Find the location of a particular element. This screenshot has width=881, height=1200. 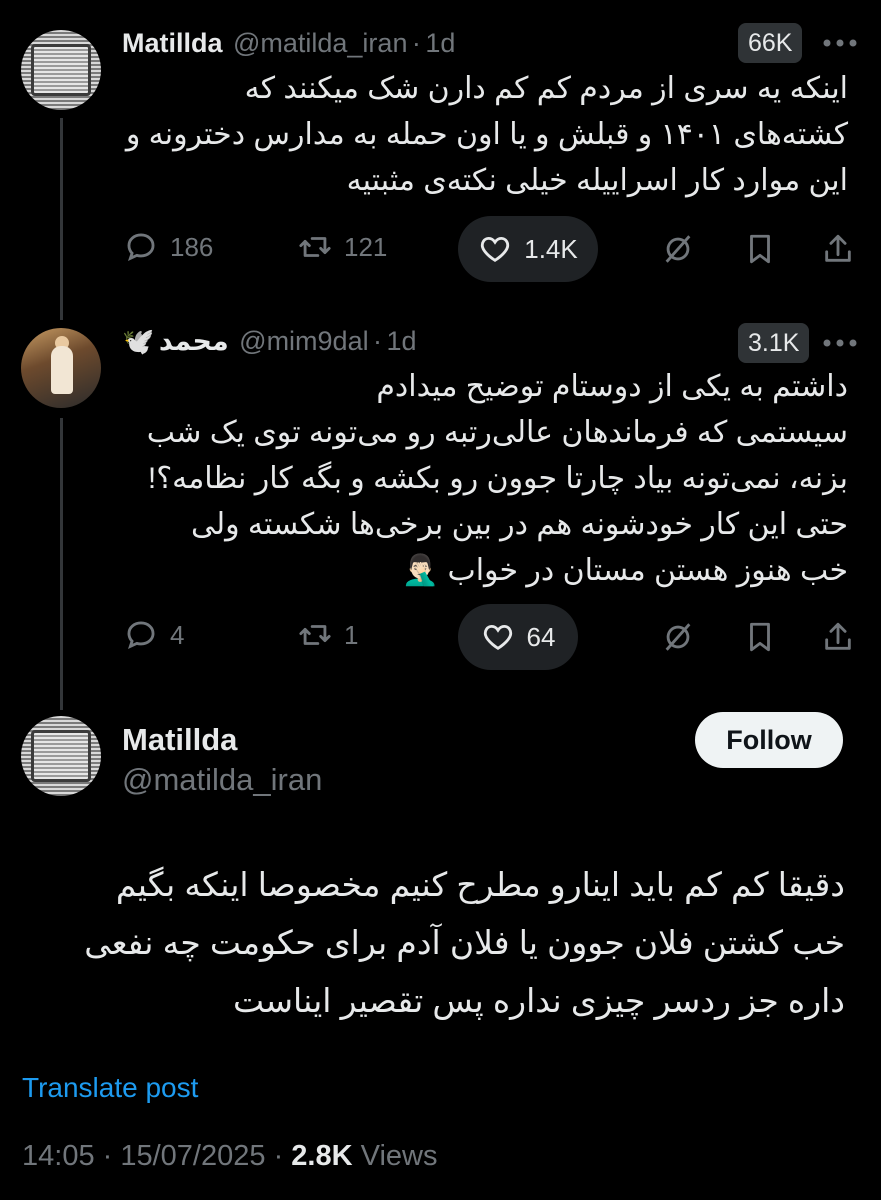

views-badge: 3.1K is located at coordinates (774, 343).